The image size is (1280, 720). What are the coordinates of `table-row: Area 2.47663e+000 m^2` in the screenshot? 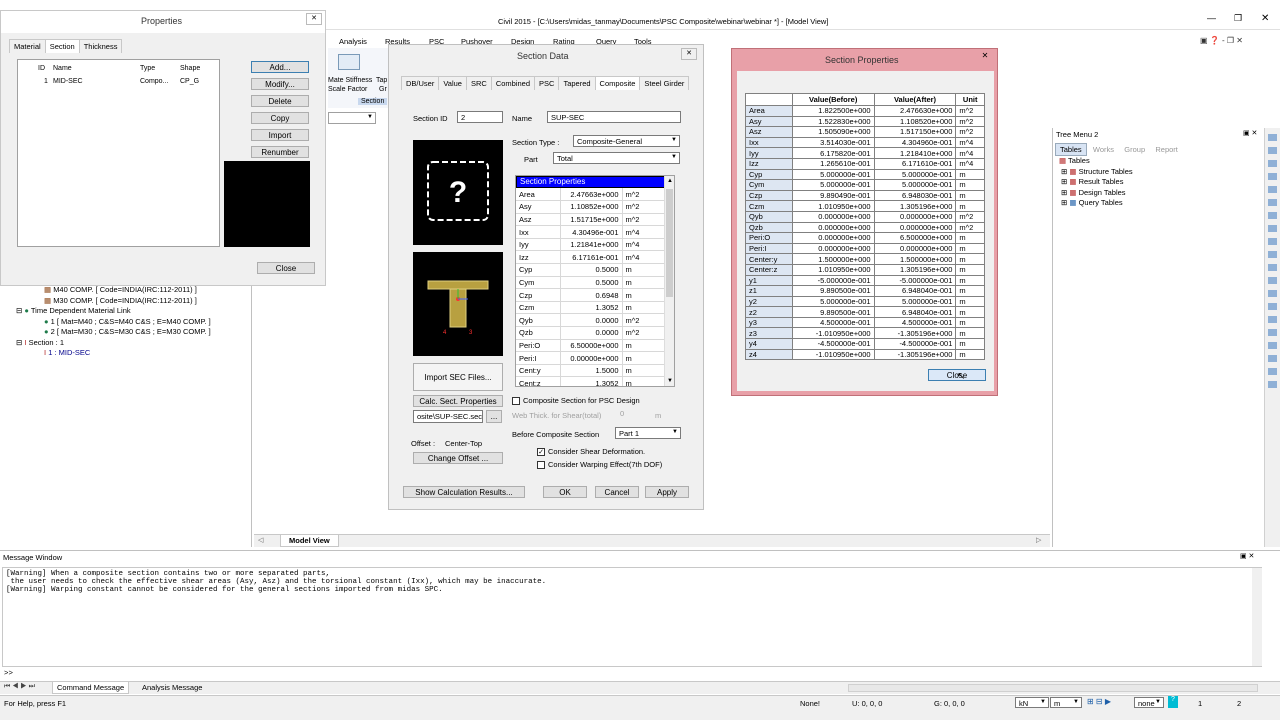 It's located at (590, 195).